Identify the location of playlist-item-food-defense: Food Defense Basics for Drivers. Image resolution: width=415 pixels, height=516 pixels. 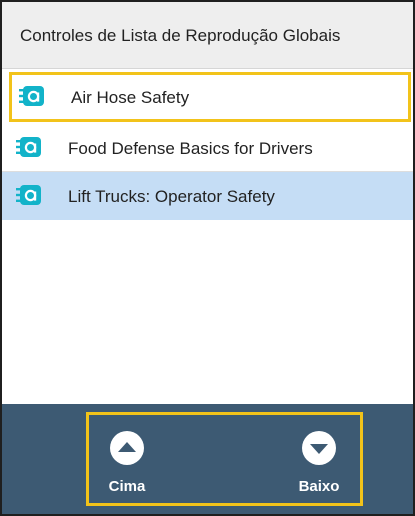
(207, 148).